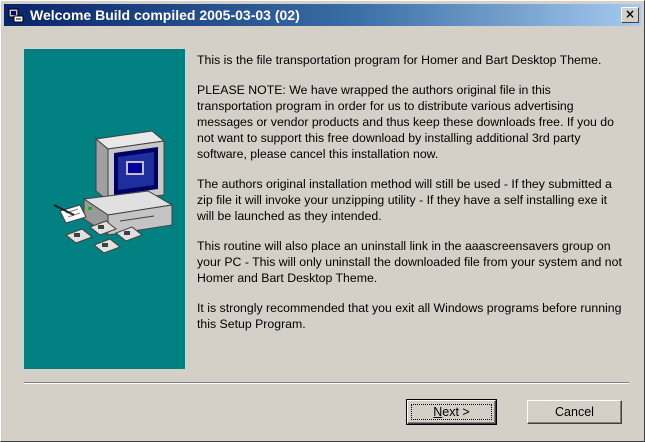  I want to click on setup-app-icon, so click(16, 15).